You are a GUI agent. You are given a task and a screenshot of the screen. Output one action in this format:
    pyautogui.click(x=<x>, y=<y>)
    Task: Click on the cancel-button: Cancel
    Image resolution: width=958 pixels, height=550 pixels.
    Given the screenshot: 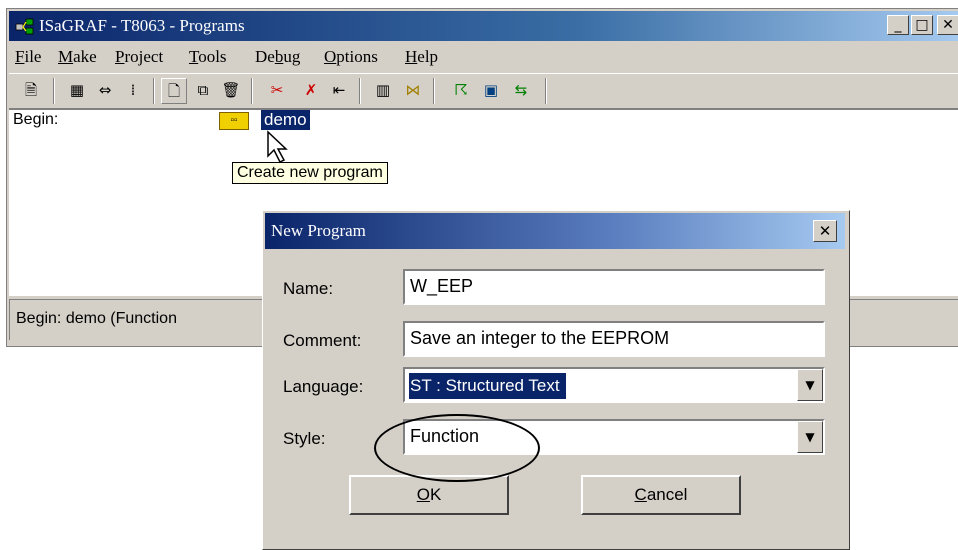 What is the action you would take?
    pyautogui.click(x=661, y=495)
    